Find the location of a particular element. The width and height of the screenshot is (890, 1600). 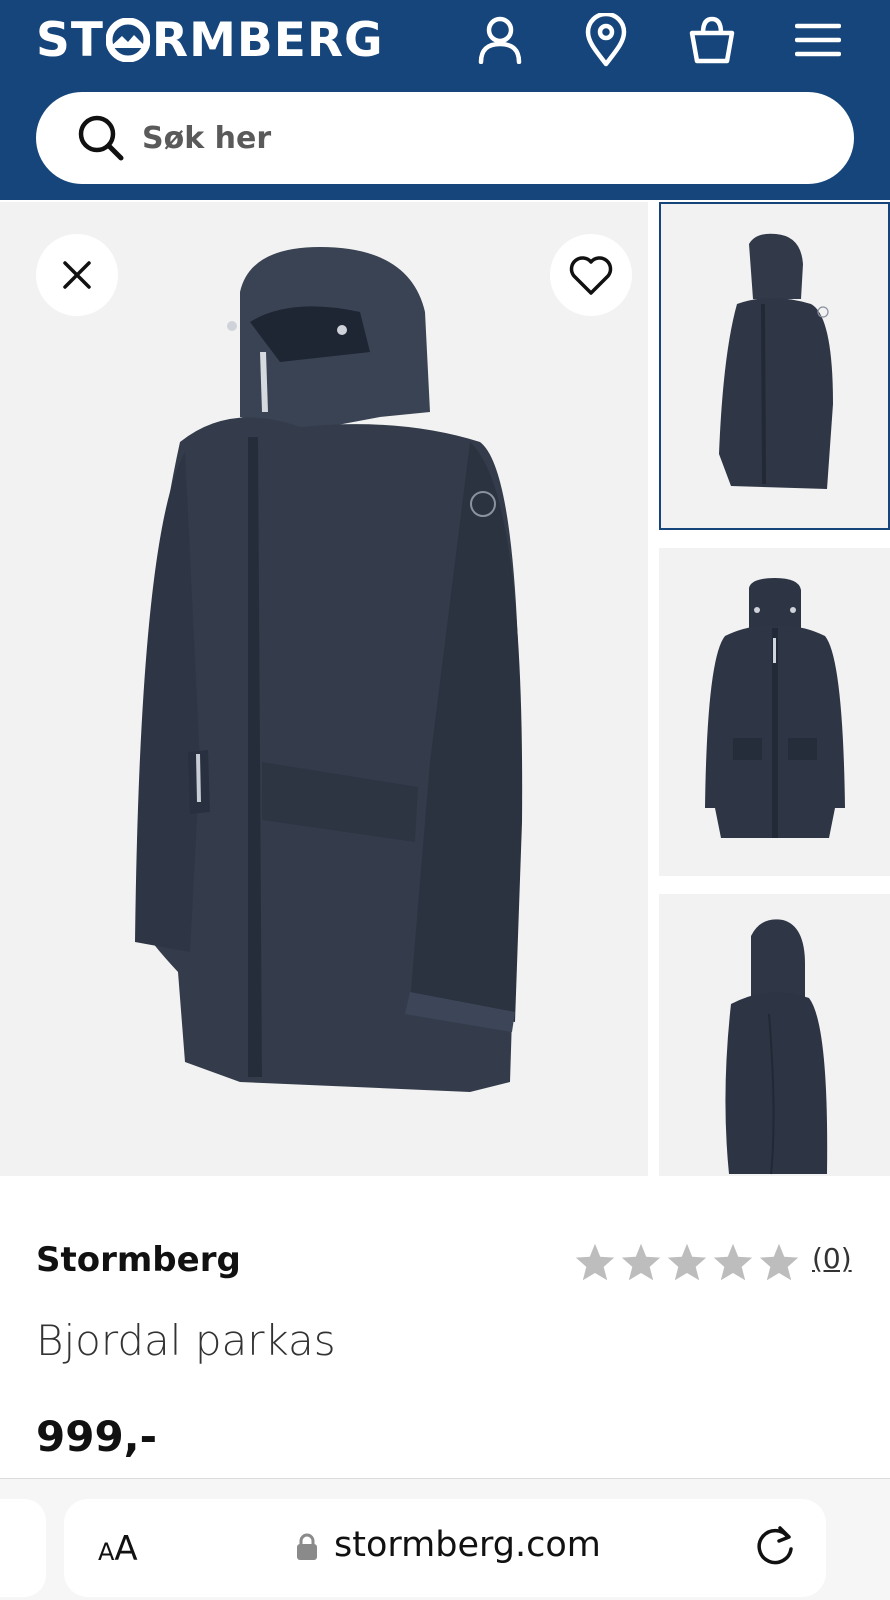

heart-icon is located at coordinates (591, 275).